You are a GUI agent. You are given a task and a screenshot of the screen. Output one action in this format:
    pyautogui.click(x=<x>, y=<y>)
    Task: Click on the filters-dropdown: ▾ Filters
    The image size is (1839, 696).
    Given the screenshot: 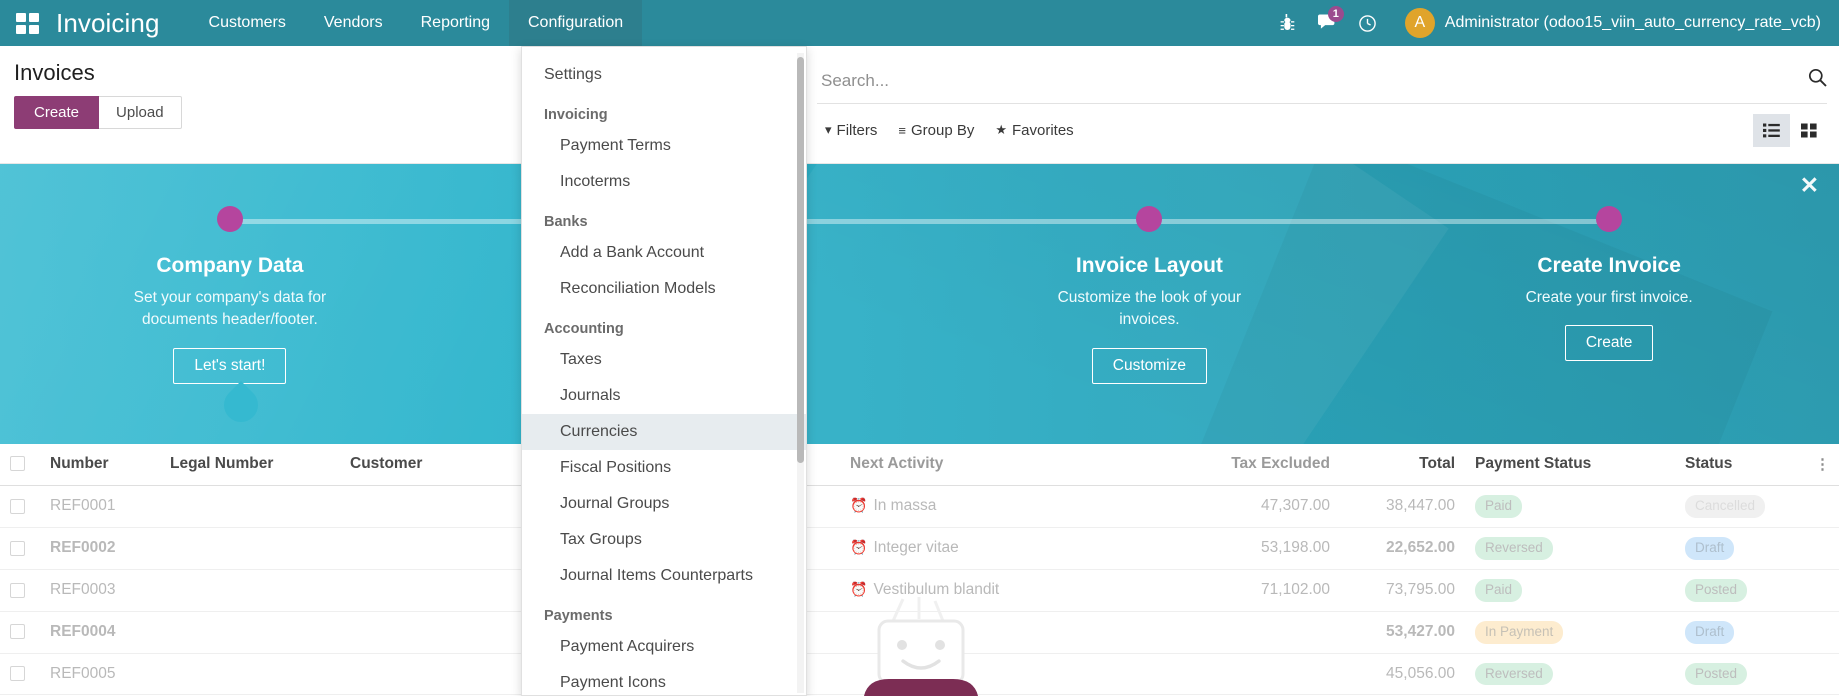 What is the action you would take?
    pyautogui.click(x=853, y=130)
    